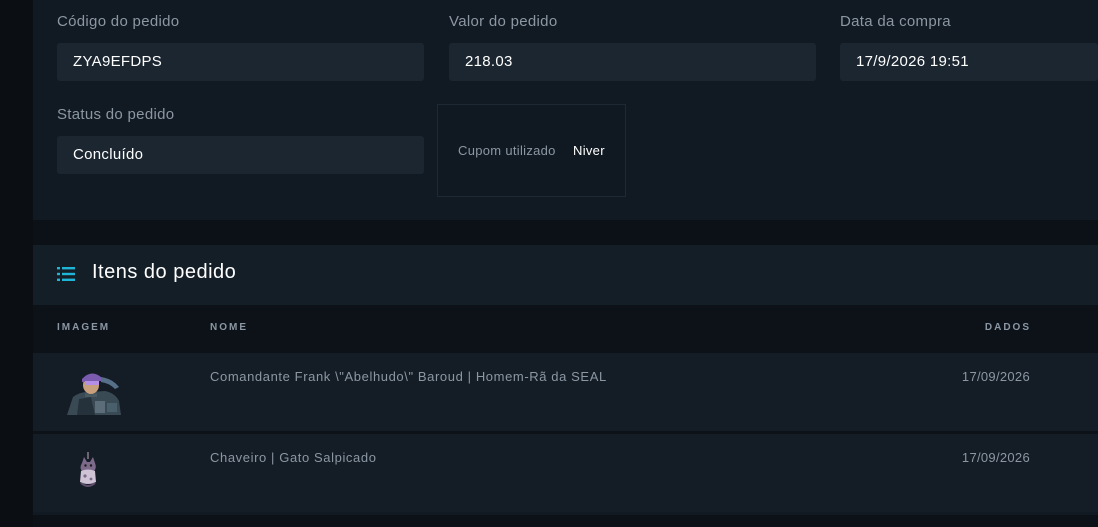  Describe the element at coordinates (632, 62) in the screenshot. I see `order-value-field: 218.03` at that location.